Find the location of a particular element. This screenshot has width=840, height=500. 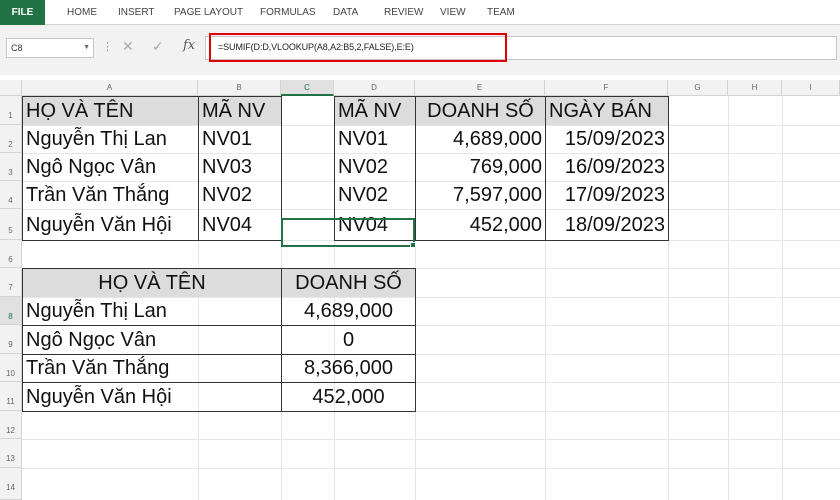

more-options-icon: ⋮ is located at coordinates (107, 46).